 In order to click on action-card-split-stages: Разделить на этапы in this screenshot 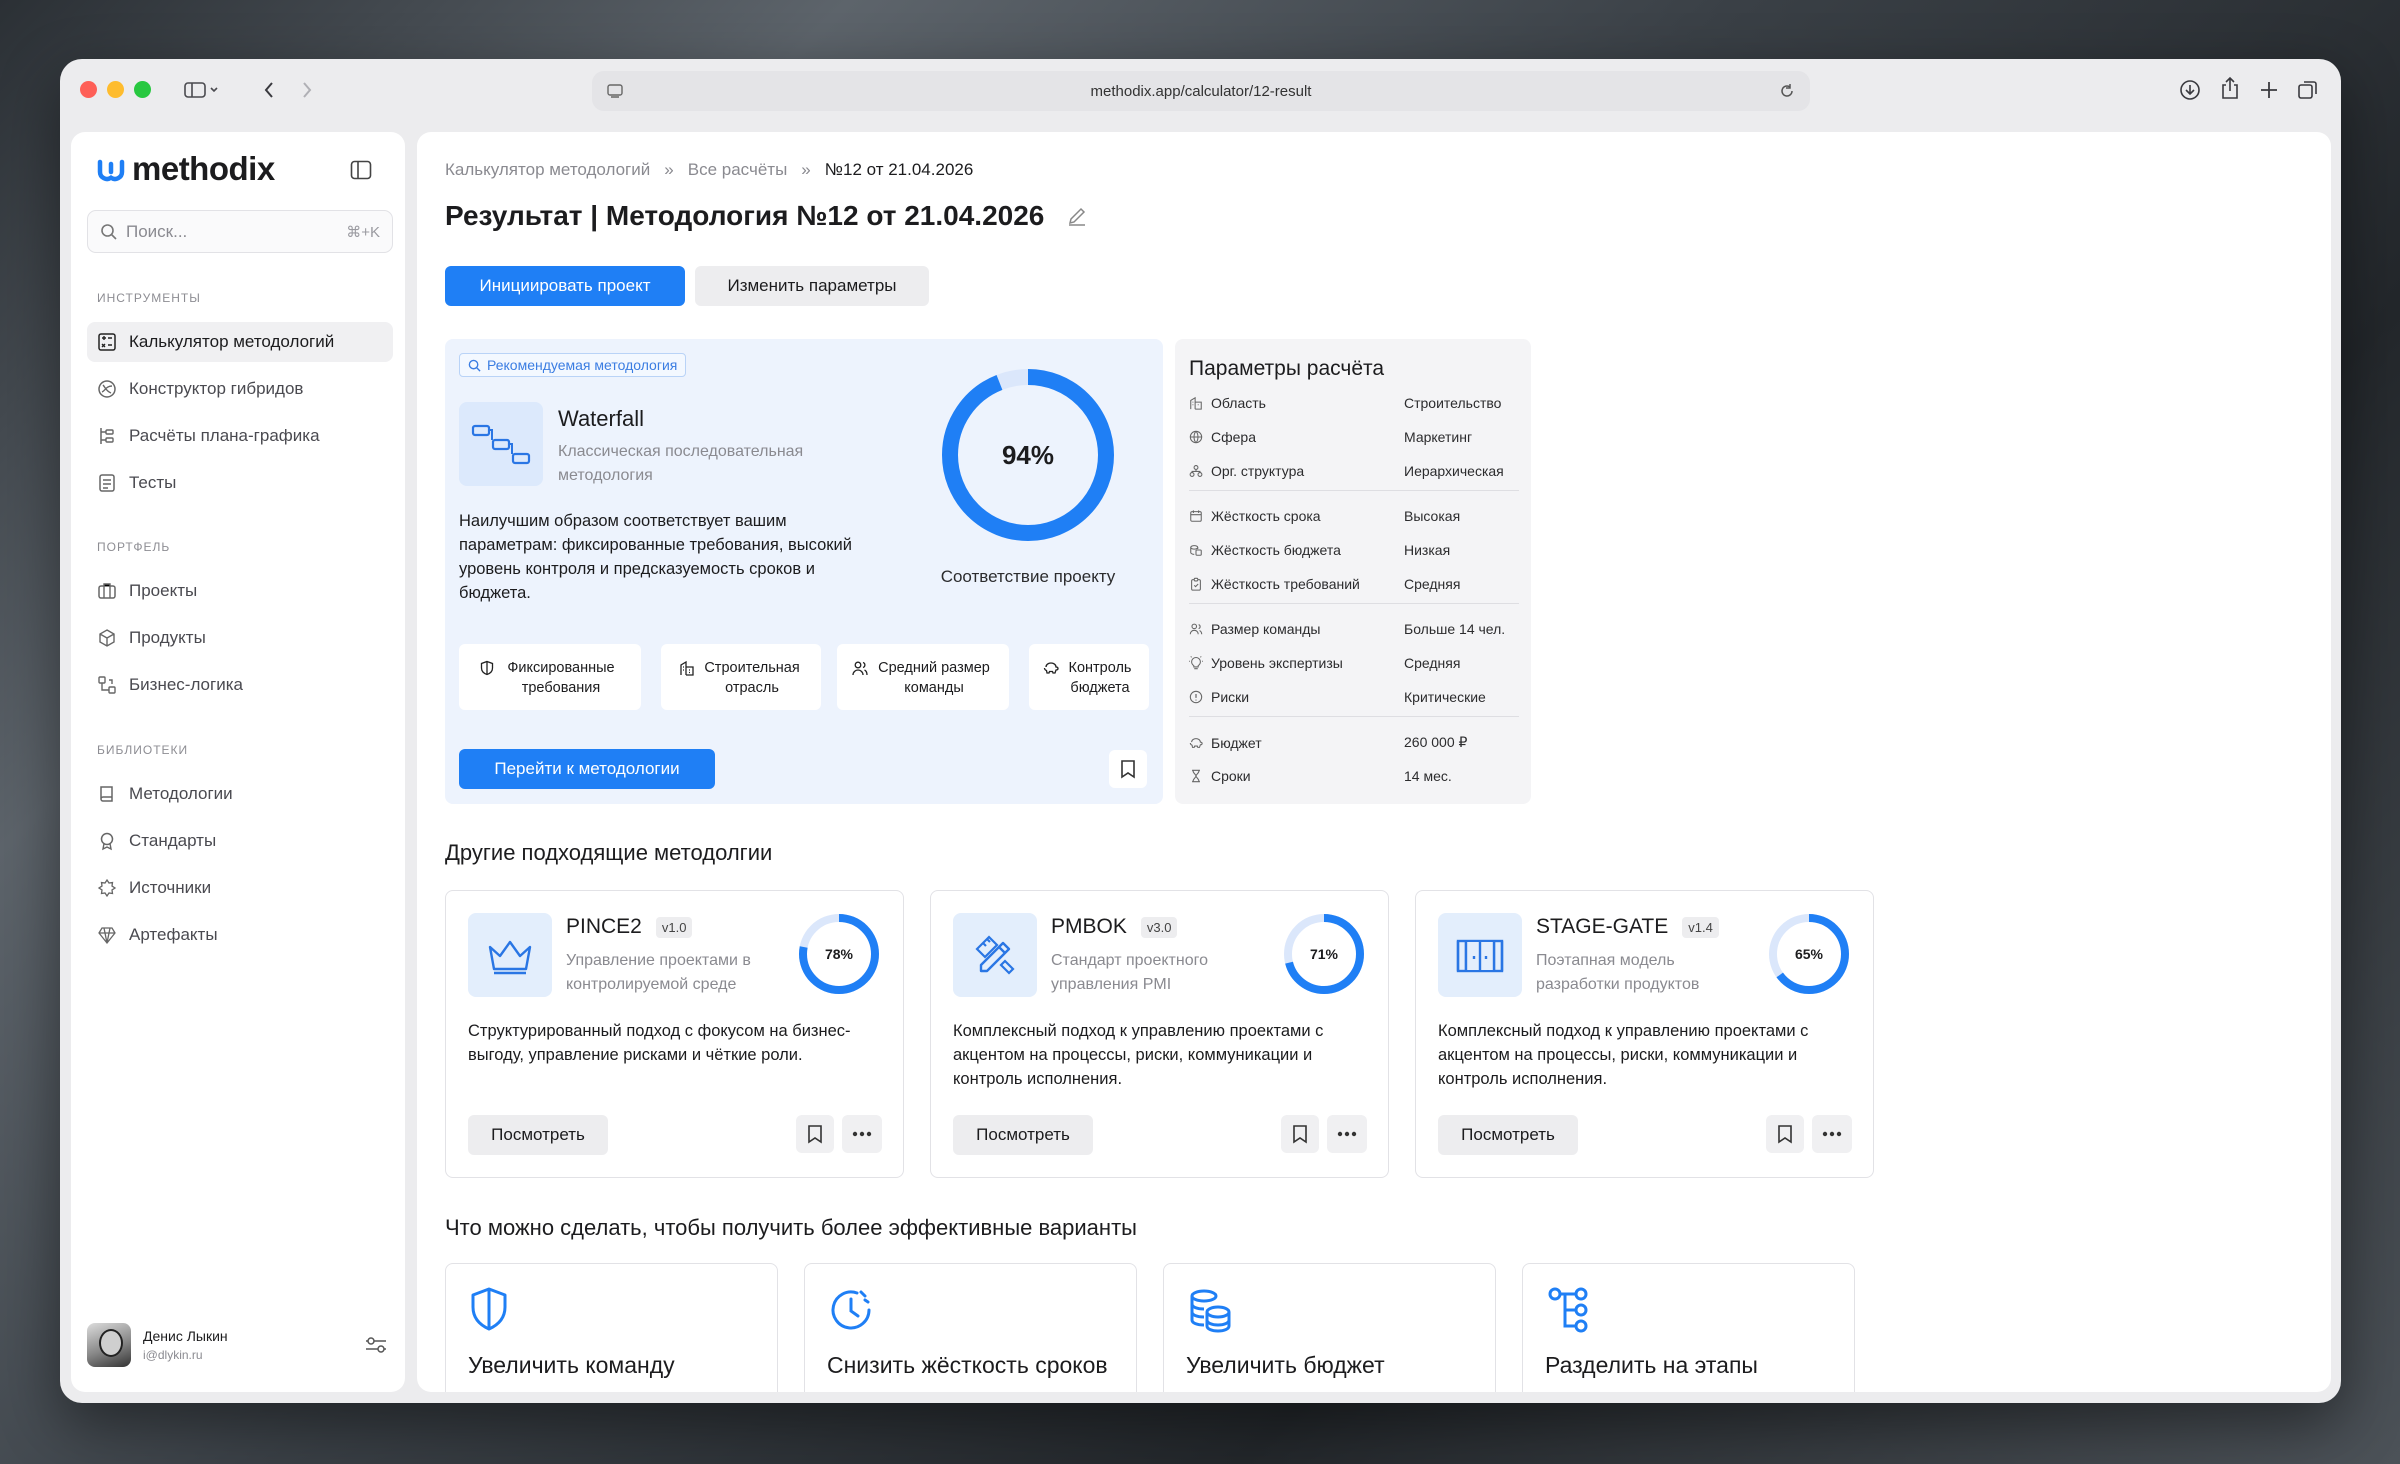, I will do `click(1688, 1327)`.